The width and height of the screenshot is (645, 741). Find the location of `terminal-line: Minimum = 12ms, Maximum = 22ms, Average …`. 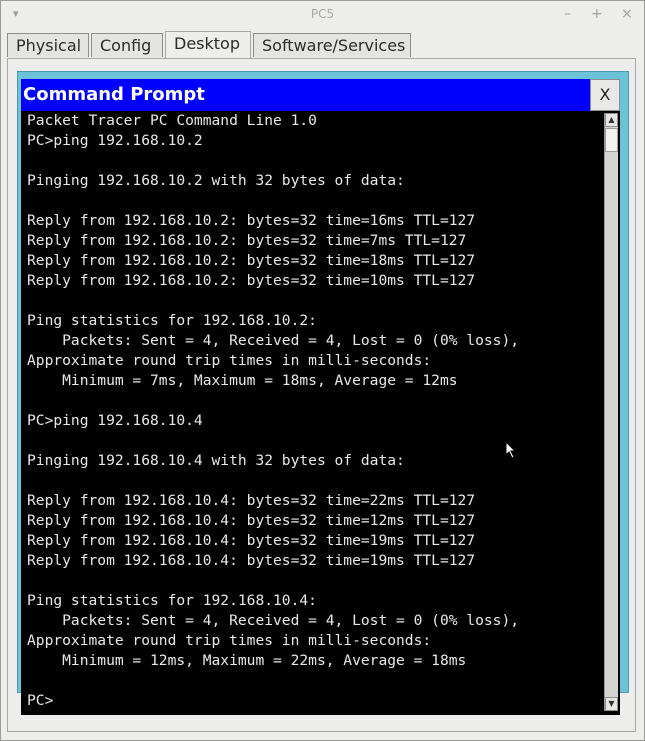

terminal-line: Minimum = 12ms, Maximum = 22ms, Average … is located at coordinates (247, 660).